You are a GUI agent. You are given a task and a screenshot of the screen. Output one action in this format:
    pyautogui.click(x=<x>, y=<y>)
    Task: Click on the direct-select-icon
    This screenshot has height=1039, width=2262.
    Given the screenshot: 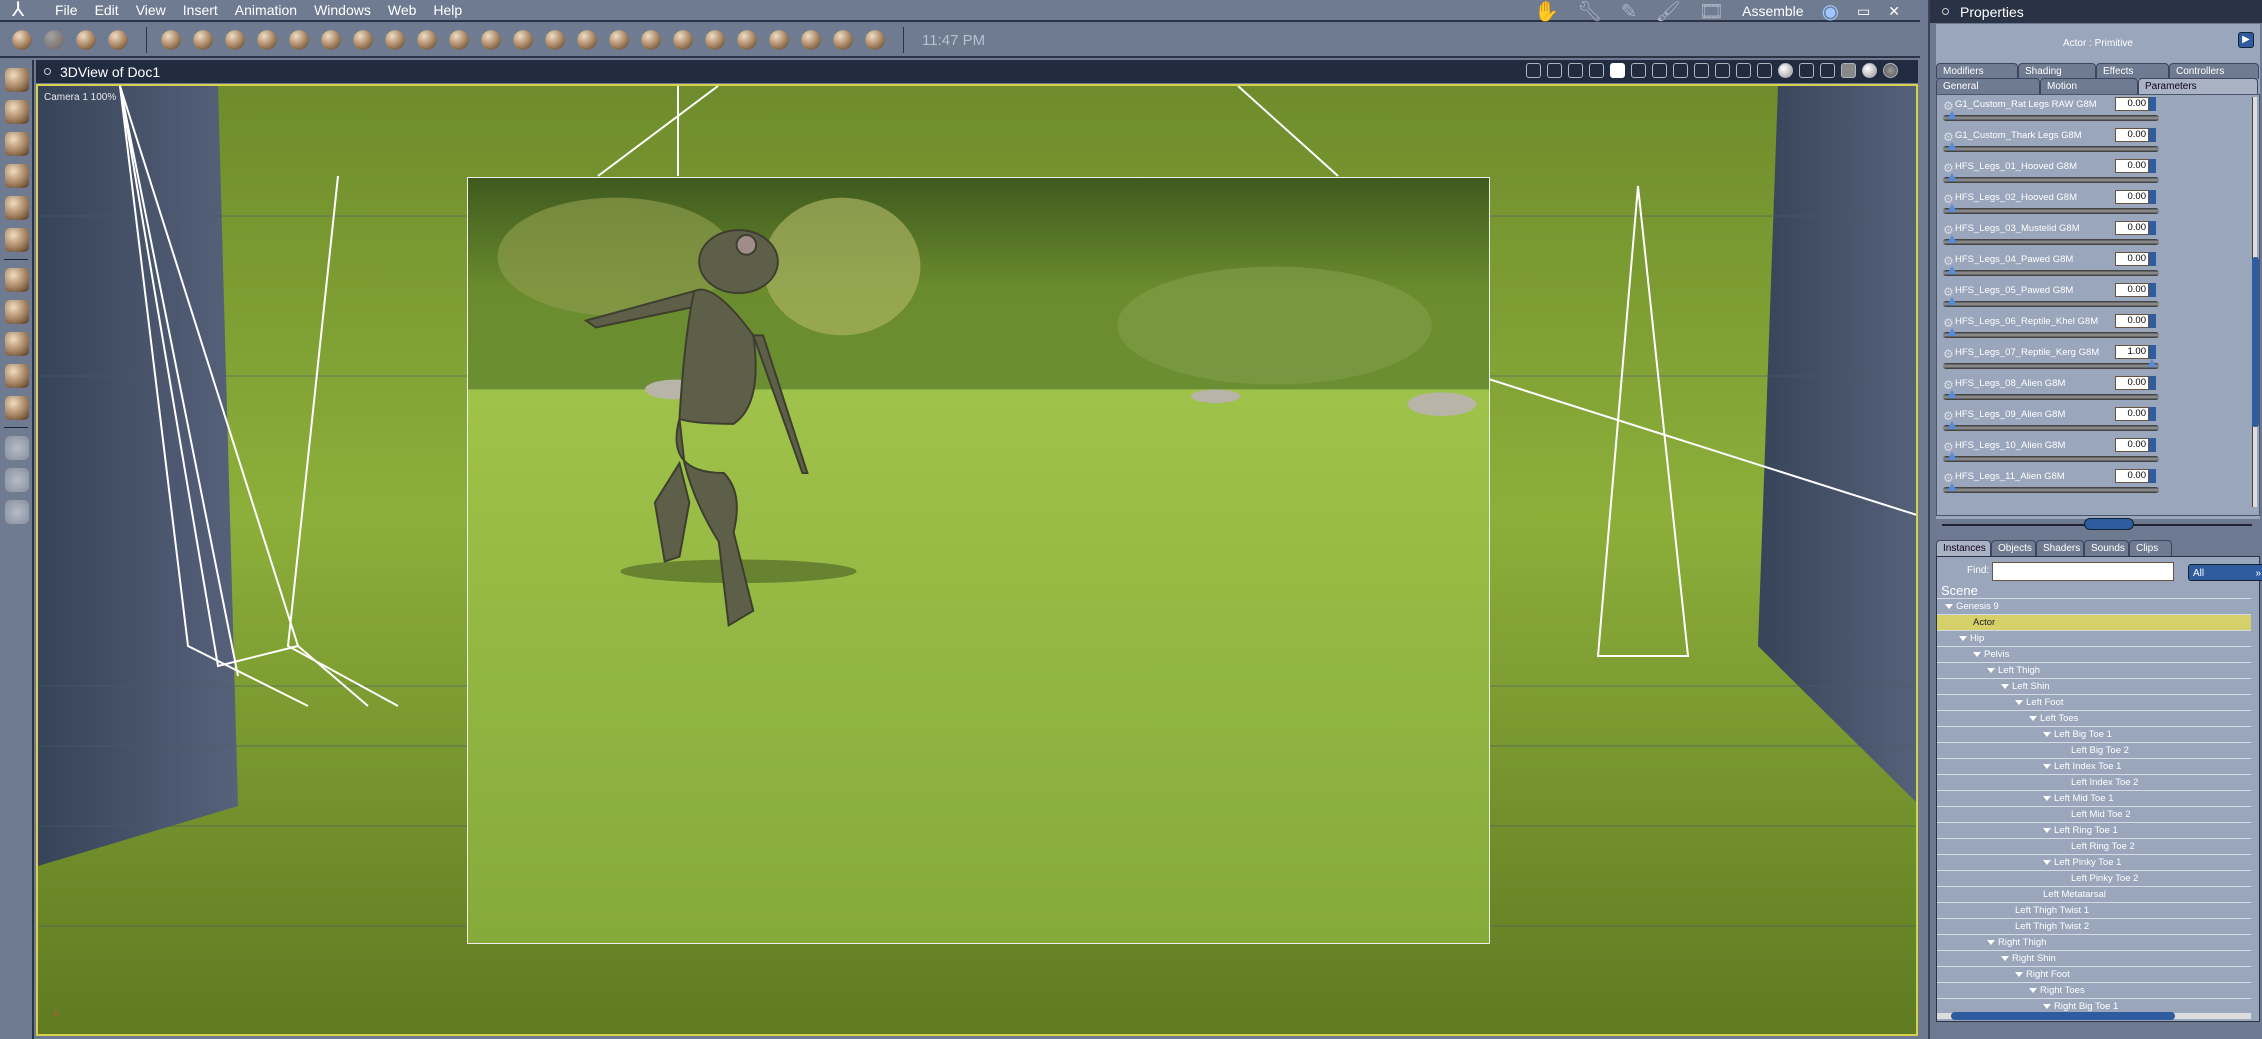 What is the action you would take?
    pyautogui.click(x=17, y=112)
    